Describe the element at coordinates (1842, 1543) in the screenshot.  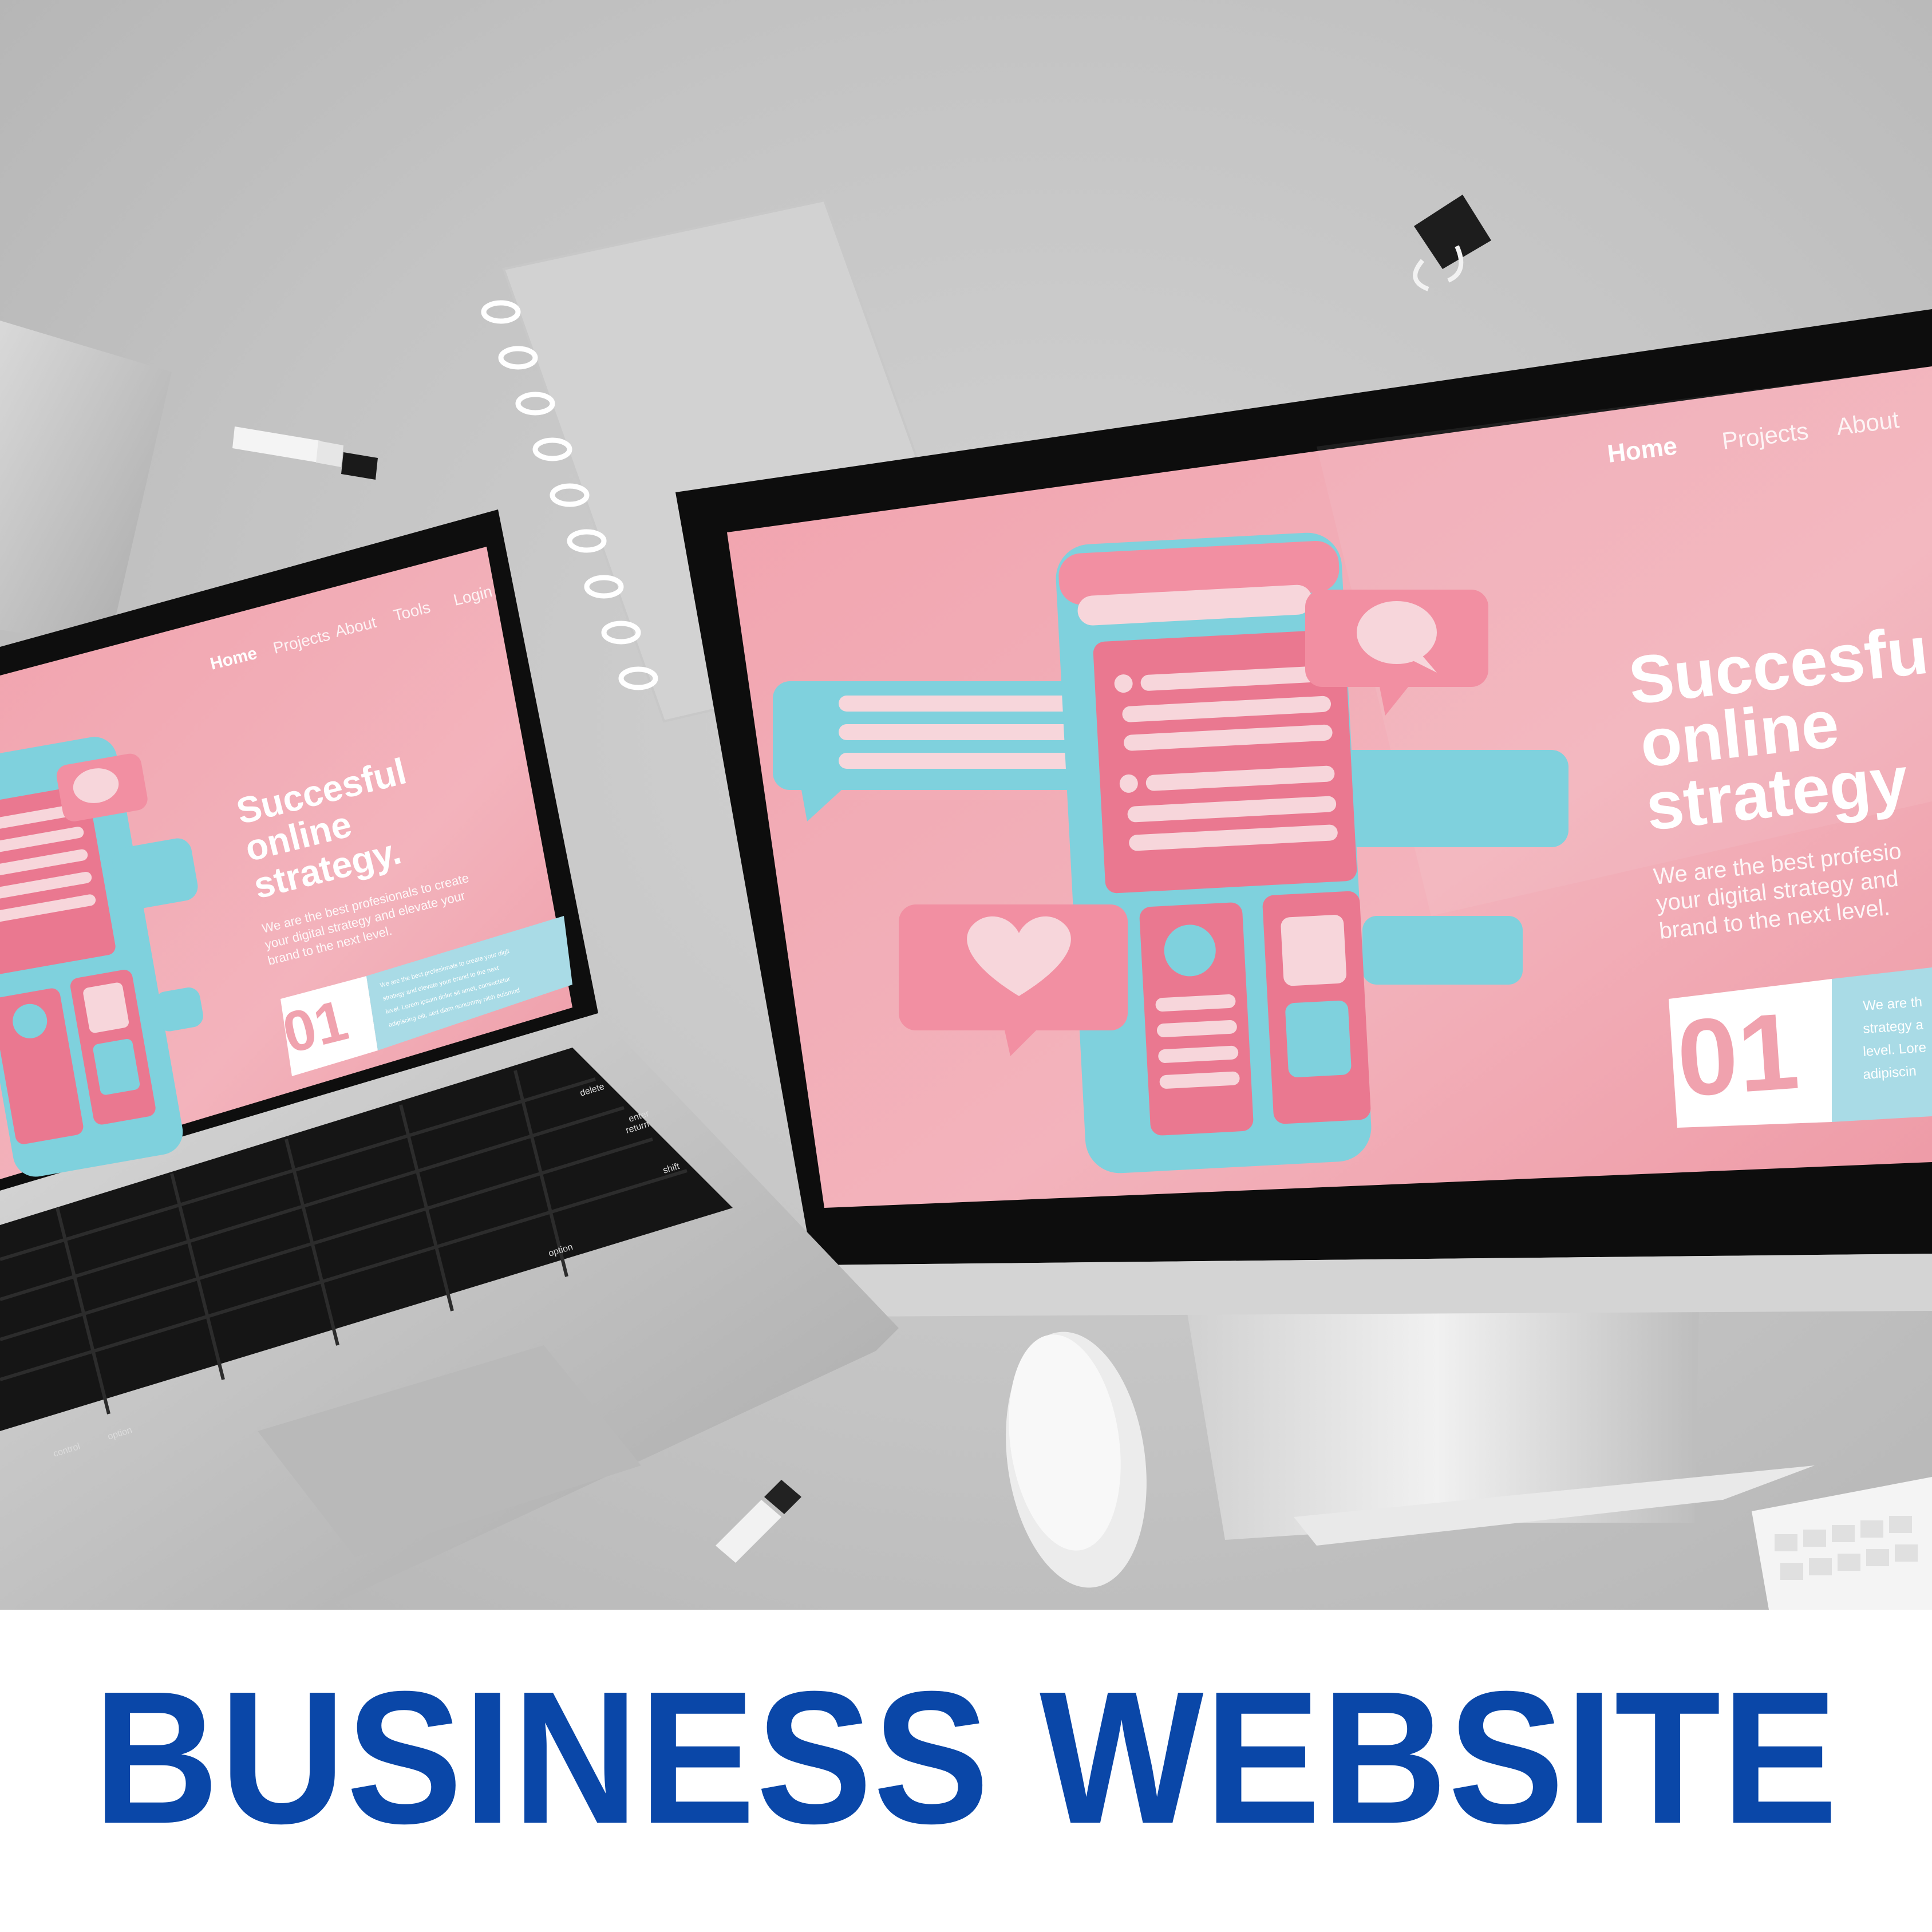
I see `keyboard-right` at that location.